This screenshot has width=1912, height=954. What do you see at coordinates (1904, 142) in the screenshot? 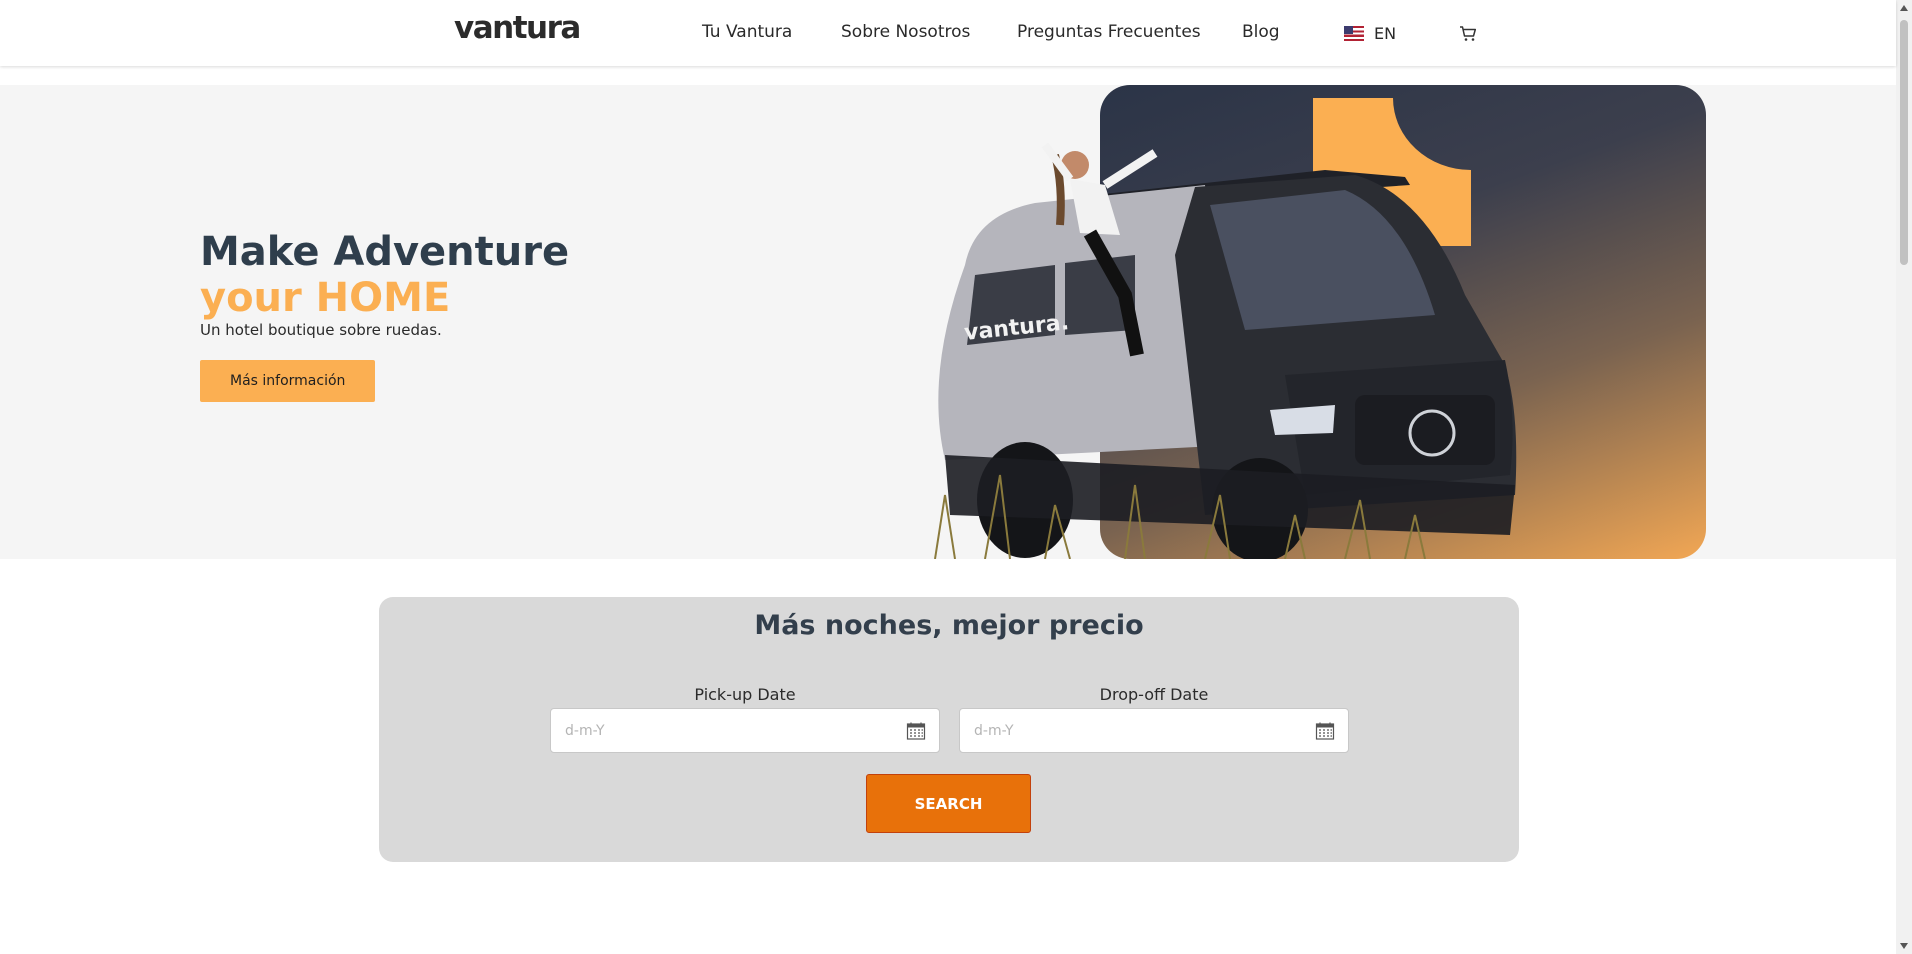
I see `scrollbar-thumb` at bounding box center [1904, 142].